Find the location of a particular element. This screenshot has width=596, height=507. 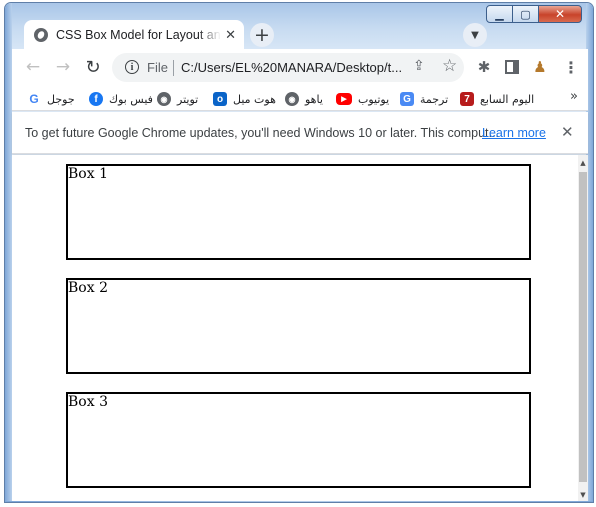

bookmark-item: f فيس بوك is located at coordinates (121, 99).